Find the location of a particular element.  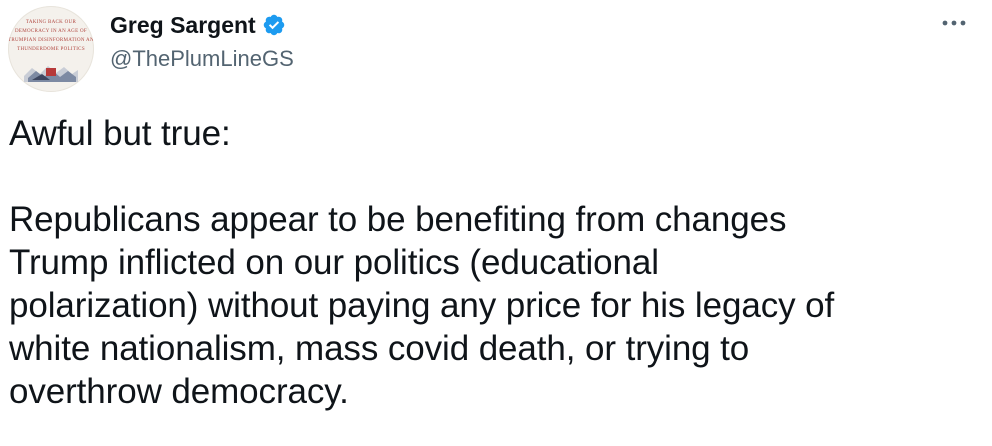

more-options-button is located at coordinates (954, 23).